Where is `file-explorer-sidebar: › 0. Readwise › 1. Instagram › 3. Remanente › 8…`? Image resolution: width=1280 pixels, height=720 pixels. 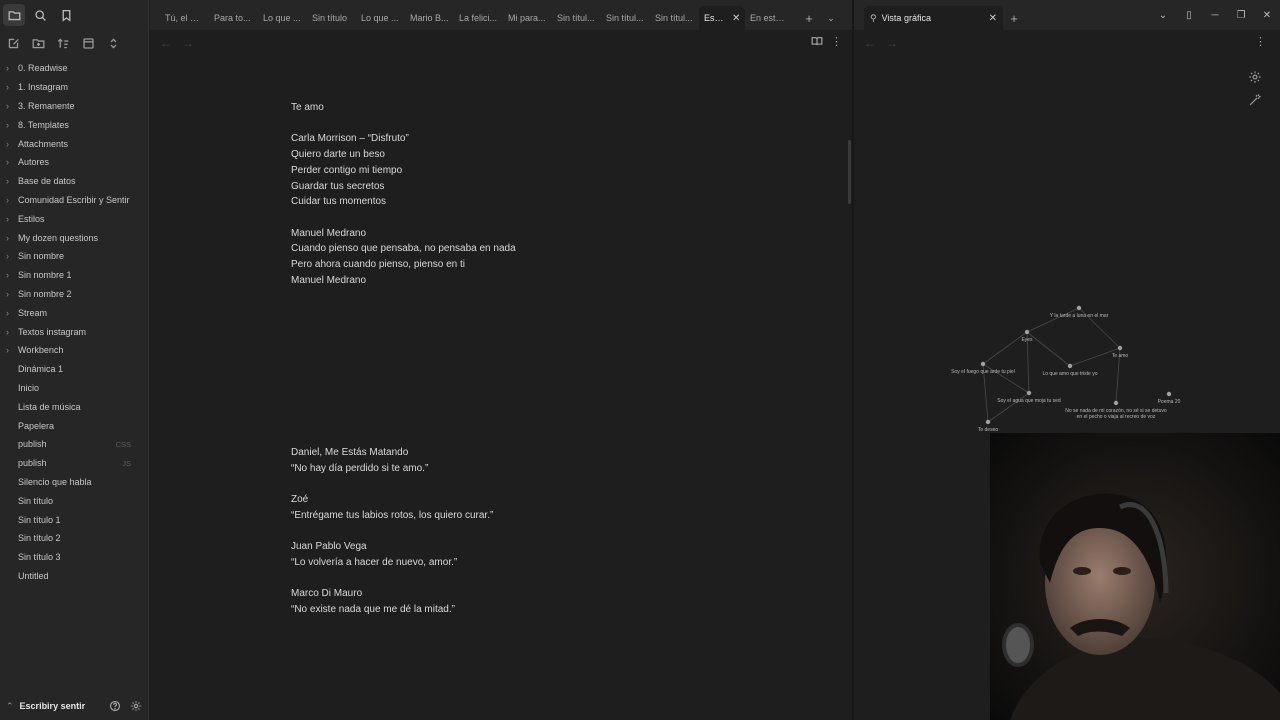
file-explorer-sidebar: › 0. Readwise › 1. Instagram › 3. Remanente › 8… is located at coordinates (74, 360).